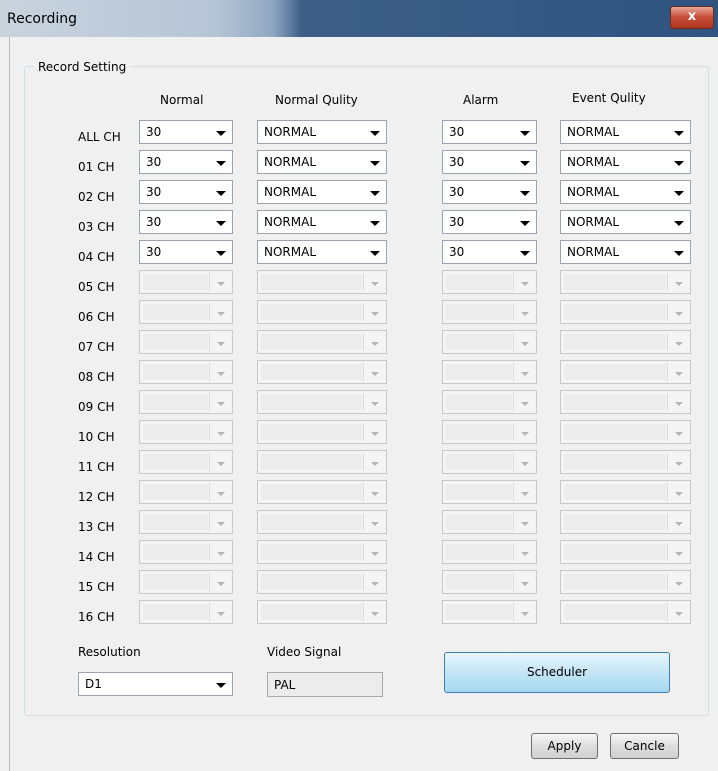 Image resolution: width=718 pixels, height=771 pixels. What do you see at coordinates (109, 652) in the screenshot?
I see `resolution-label: Resolution` at bounding box center [109, 652].